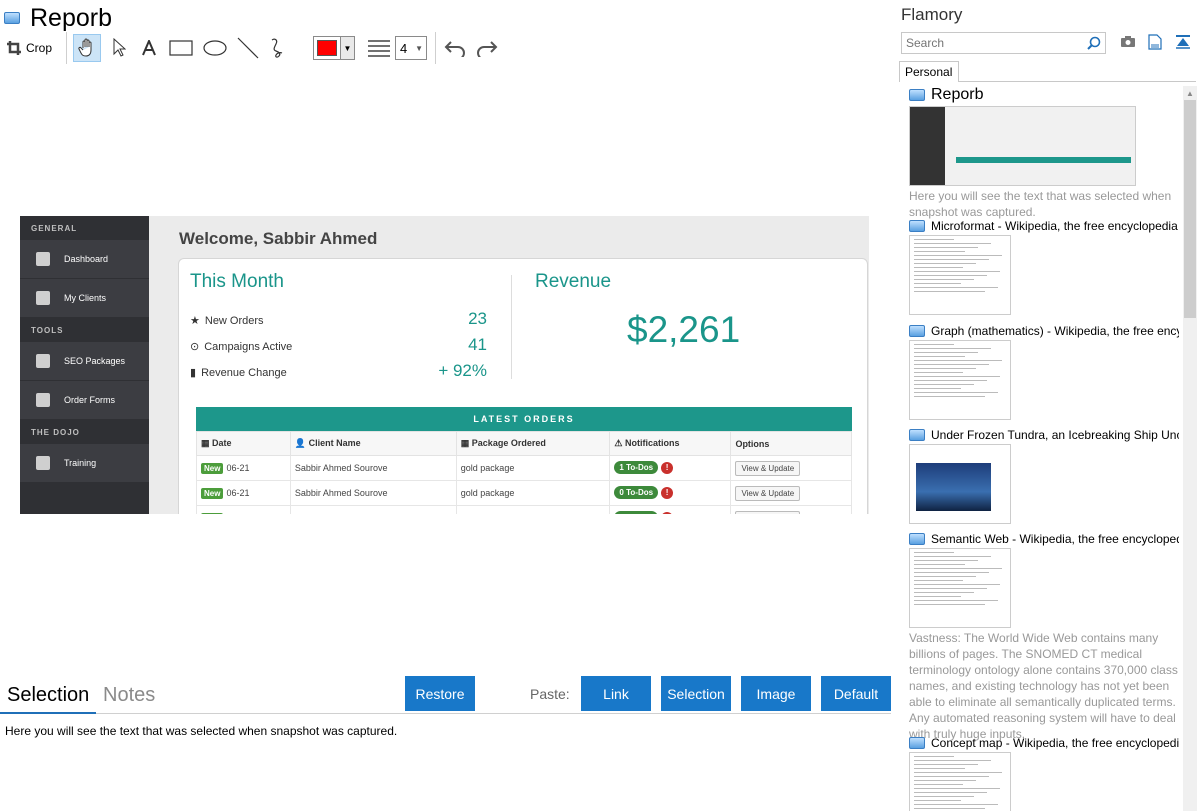  What do you see at coordinates (55, 432) in the screenshot?
I see `snapshot-sidebar-section: THE DOJO` at bounding box center [55, 432].